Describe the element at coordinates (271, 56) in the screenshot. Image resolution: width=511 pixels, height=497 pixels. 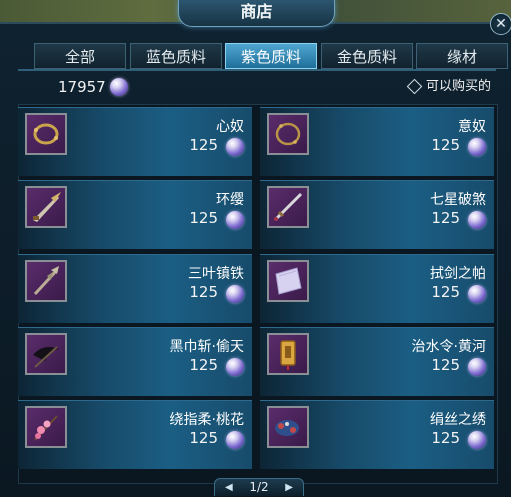
I see `tab-purple-materials: 紫色质料` at that location.